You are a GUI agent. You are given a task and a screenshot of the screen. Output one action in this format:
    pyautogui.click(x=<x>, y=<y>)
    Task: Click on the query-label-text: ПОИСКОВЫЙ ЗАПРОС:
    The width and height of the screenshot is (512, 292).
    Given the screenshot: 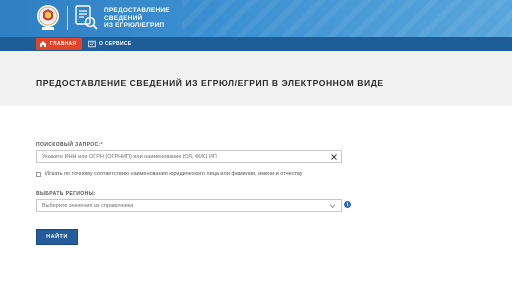 What is the action you would take?
    pyautogui.click(x=68, y=145)
    